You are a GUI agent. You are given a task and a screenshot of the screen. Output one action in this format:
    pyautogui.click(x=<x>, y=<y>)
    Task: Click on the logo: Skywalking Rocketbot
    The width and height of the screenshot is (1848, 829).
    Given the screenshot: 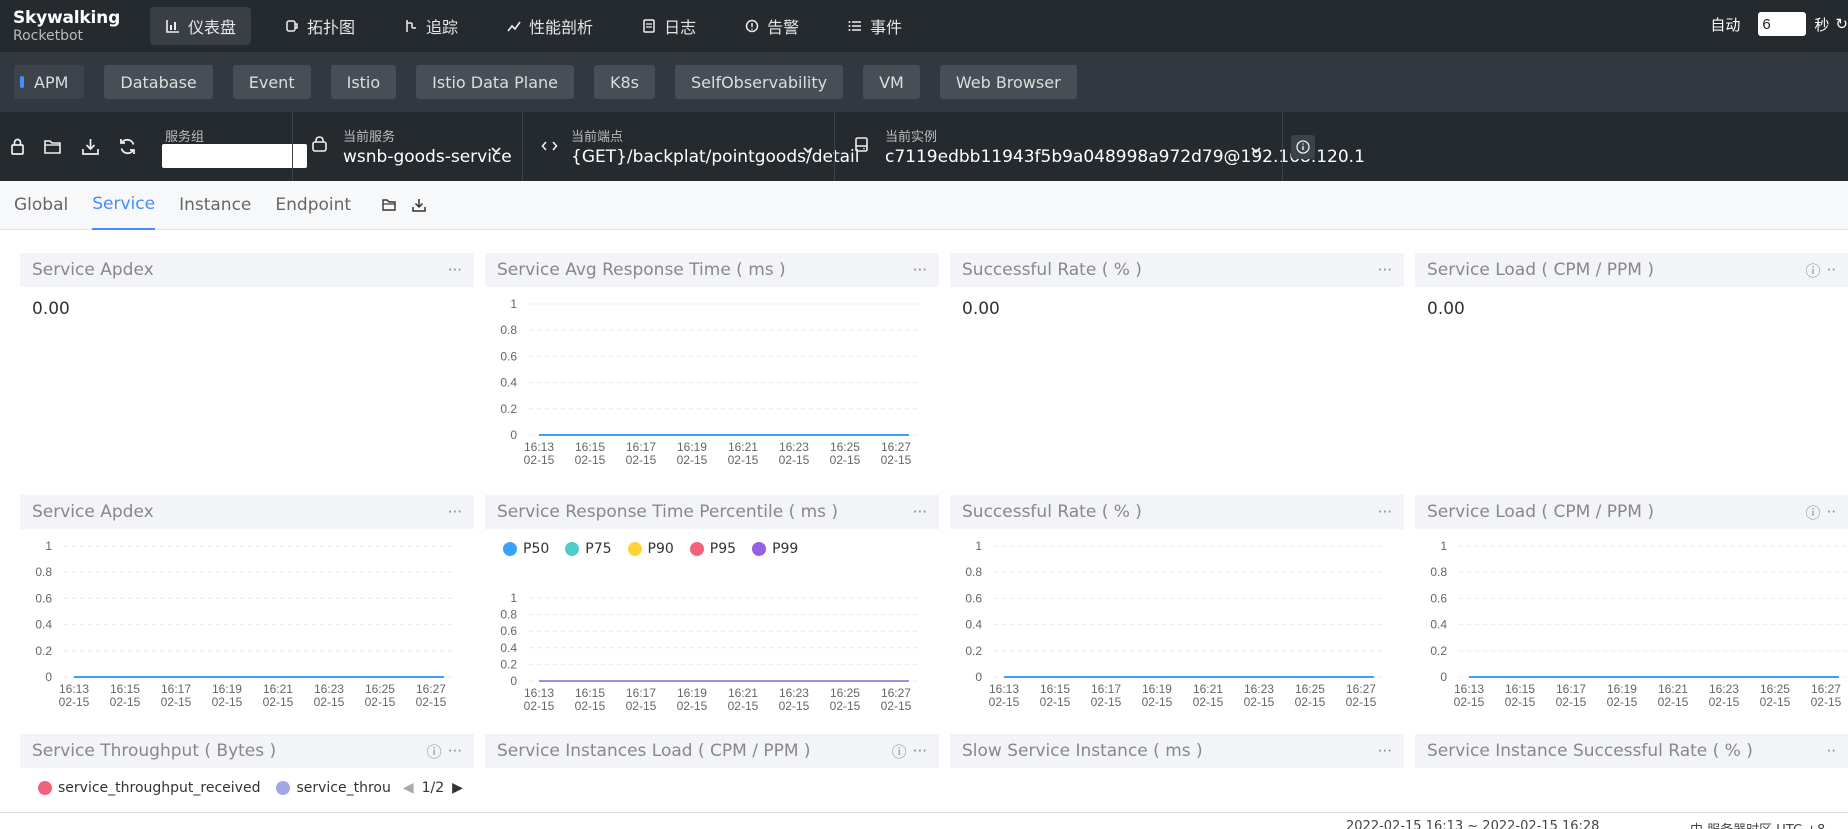 What is the action you would take?
    pyautogui.click(x=75, y=26)
    